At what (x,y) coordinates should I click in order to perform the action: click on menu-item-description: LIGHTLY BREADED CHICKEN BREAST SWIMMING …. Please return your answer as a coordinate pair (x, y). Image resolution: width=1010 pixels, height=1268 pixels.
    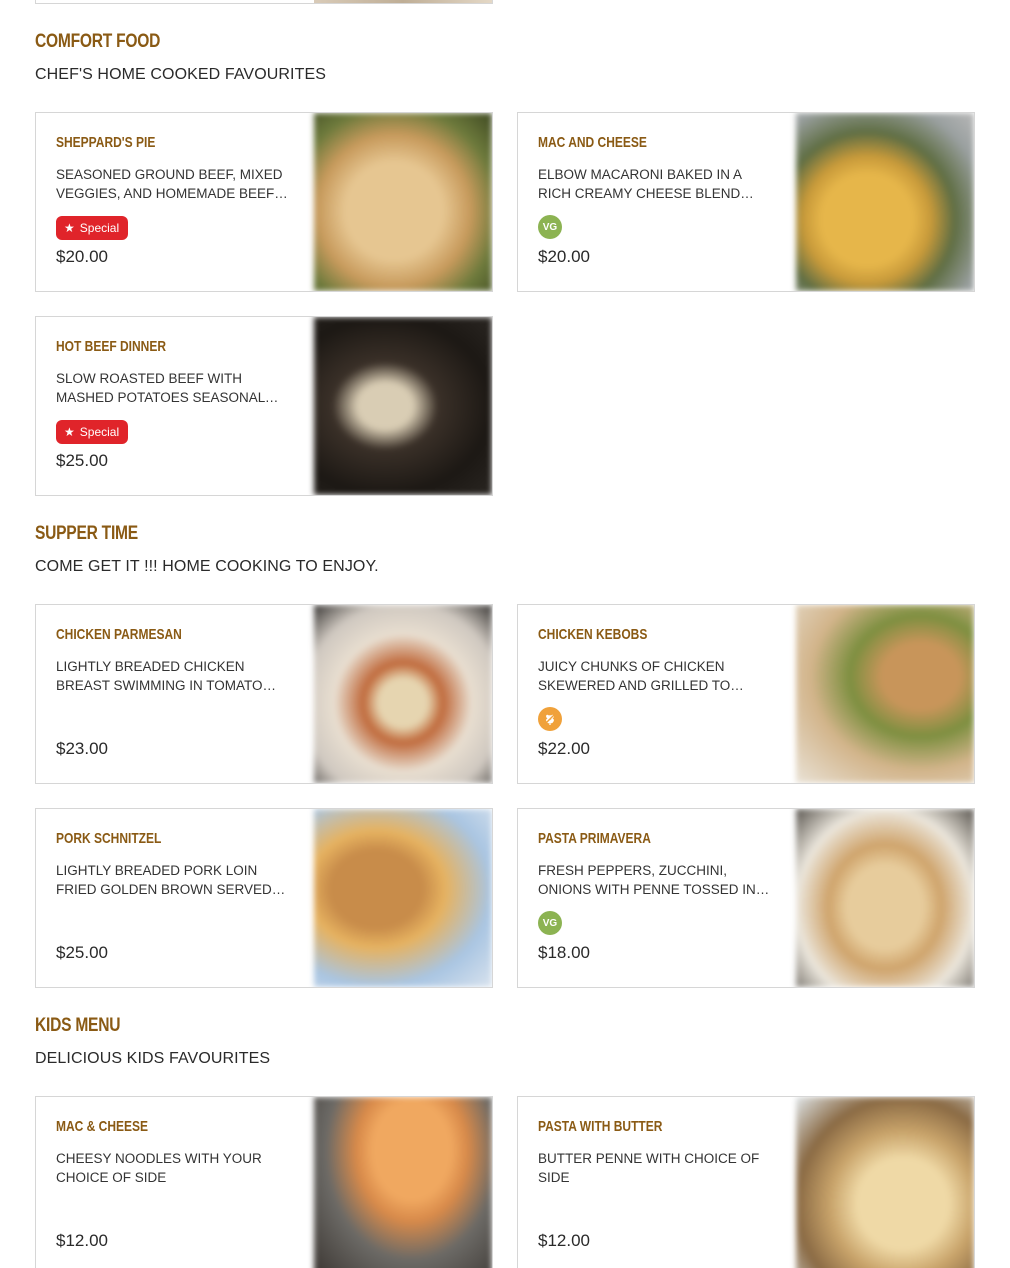
    Looking at the image, I should click on (159, 676).